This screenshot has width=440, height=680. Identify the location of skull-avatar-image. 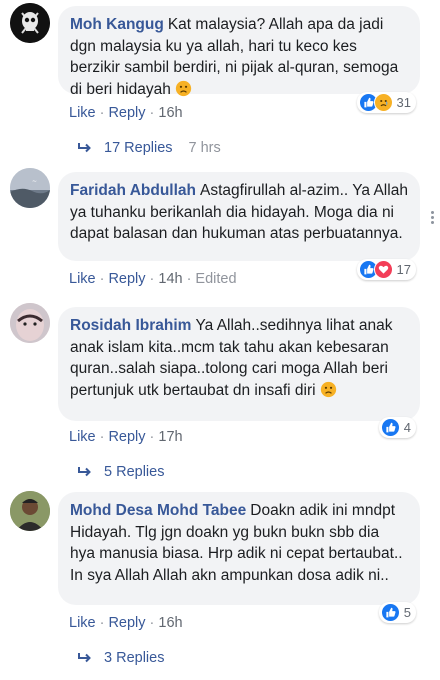
(30, 23).